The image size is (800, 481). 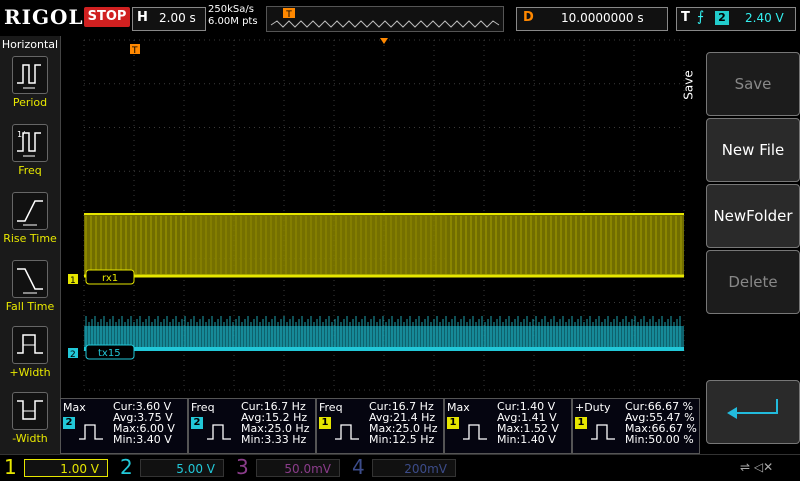 I want to click on measurement-min: Min:50.00 %, so click(x=659, y=439).